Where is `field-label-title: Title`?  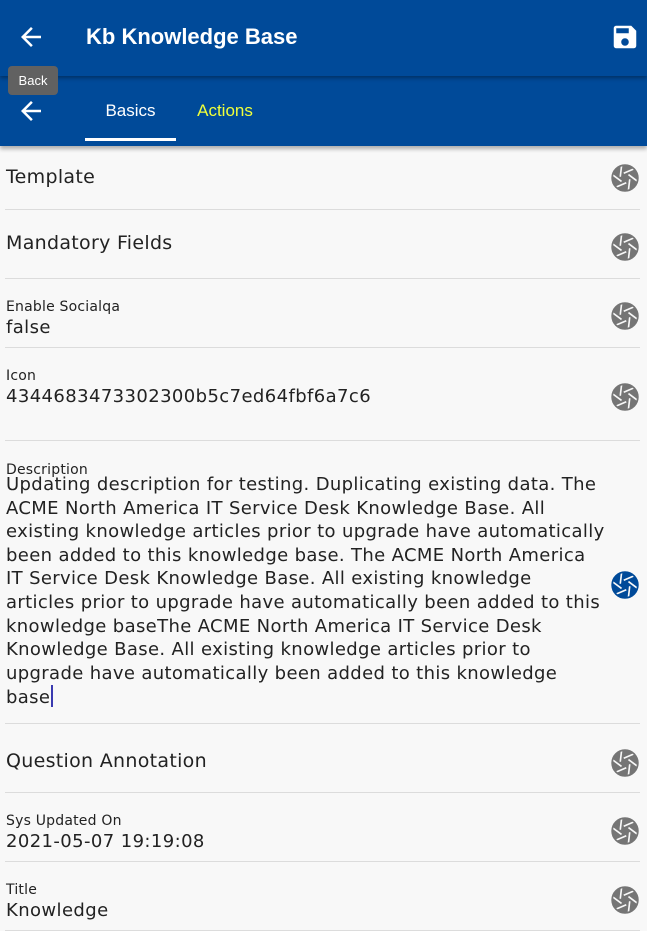
field-label-title: Title is located at coordinates (22, 890).